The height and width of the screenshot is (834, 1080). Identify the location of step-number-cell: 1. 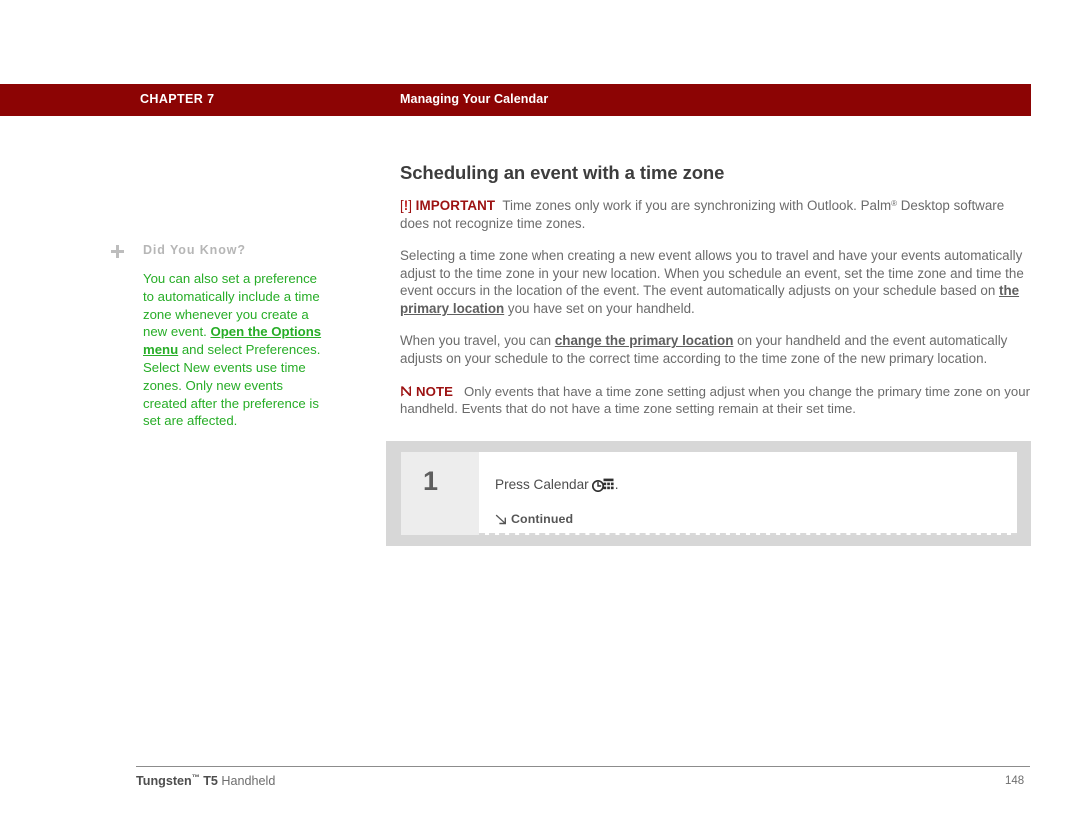
(440, 493).